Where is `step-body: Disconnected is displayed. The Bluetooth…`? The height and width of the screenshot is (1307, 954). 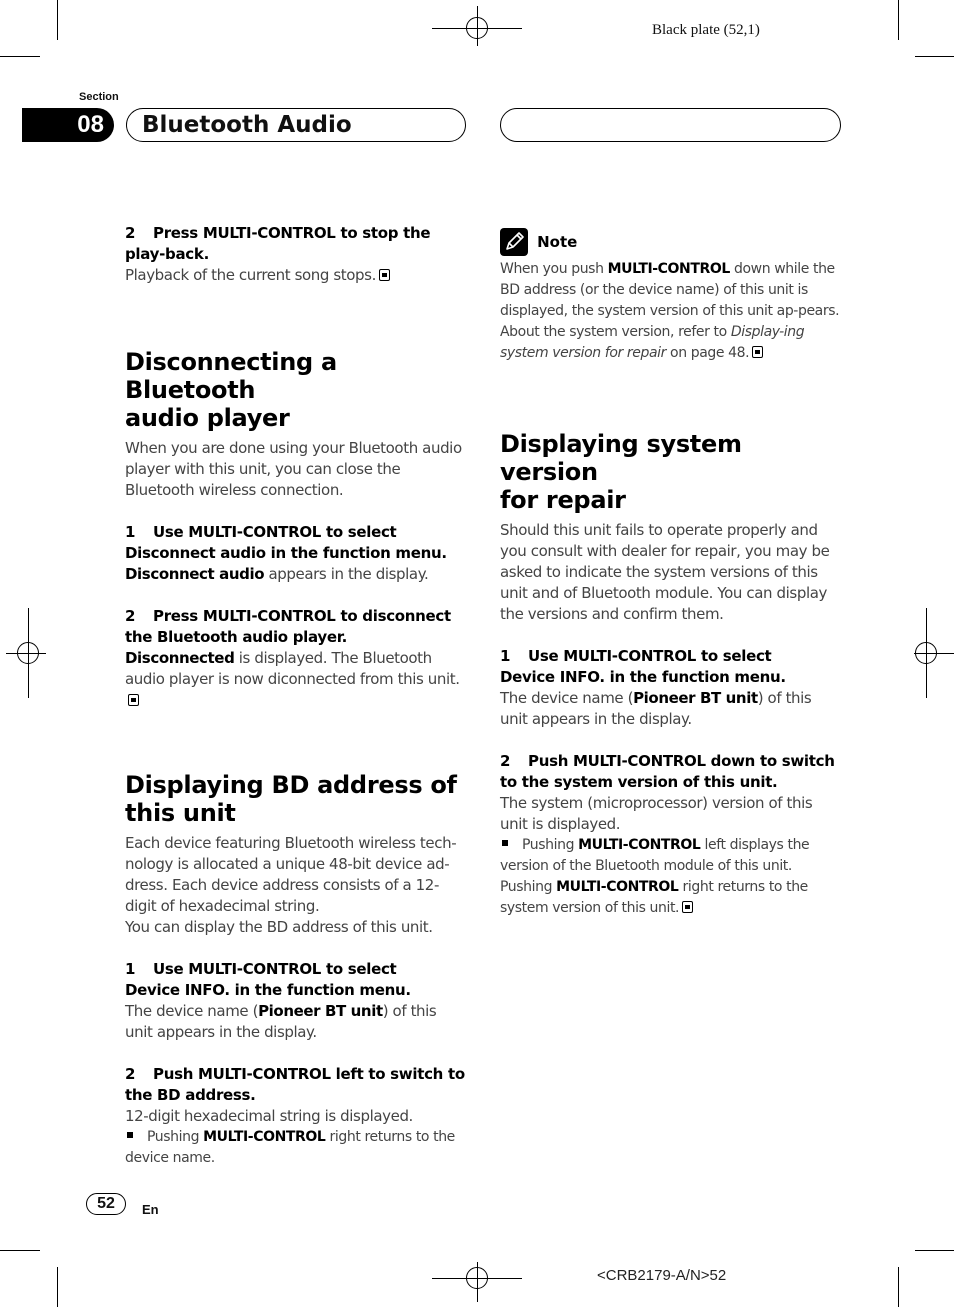 step-body: Disconnected is displayed. The Bluetooth… is located at coordinates (296, 679).